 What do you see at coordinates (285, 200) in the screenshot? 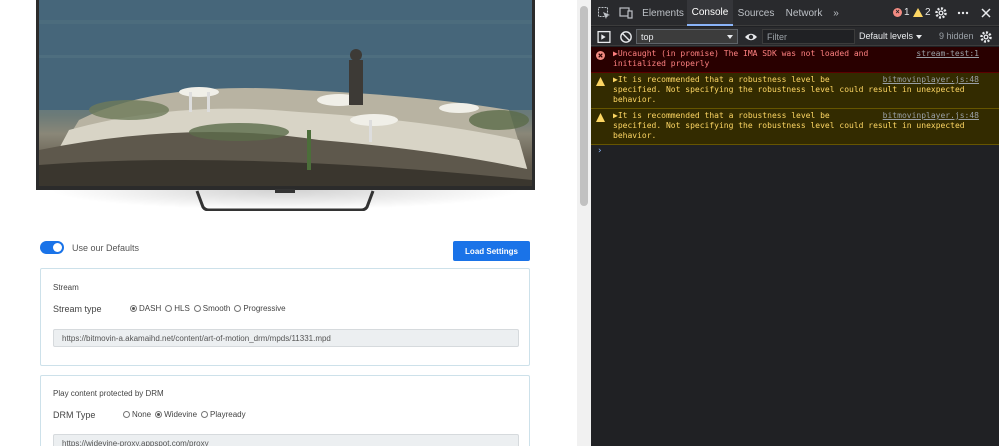
I see `tv-stand` at bounding box center [285, 200].